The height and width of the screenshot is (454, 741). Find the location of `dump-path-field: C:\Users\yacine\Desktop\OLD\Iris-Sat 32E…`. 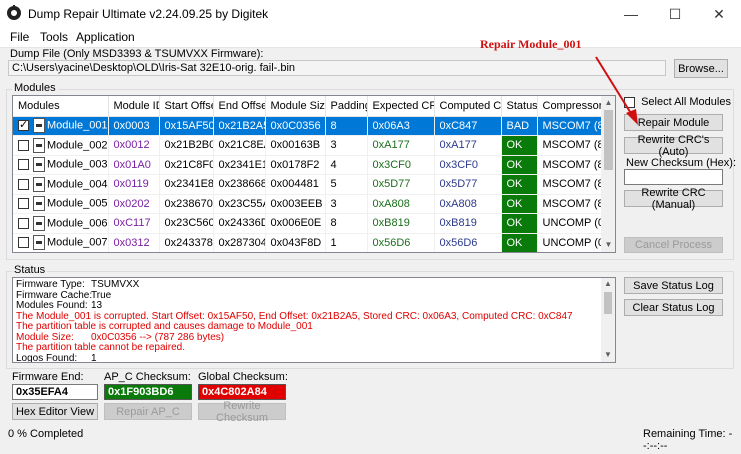

dump-path-field: C:\Users\yacine\Desktop\OLD\Iris-Sat 32E… is located at coordinates (337, 68).